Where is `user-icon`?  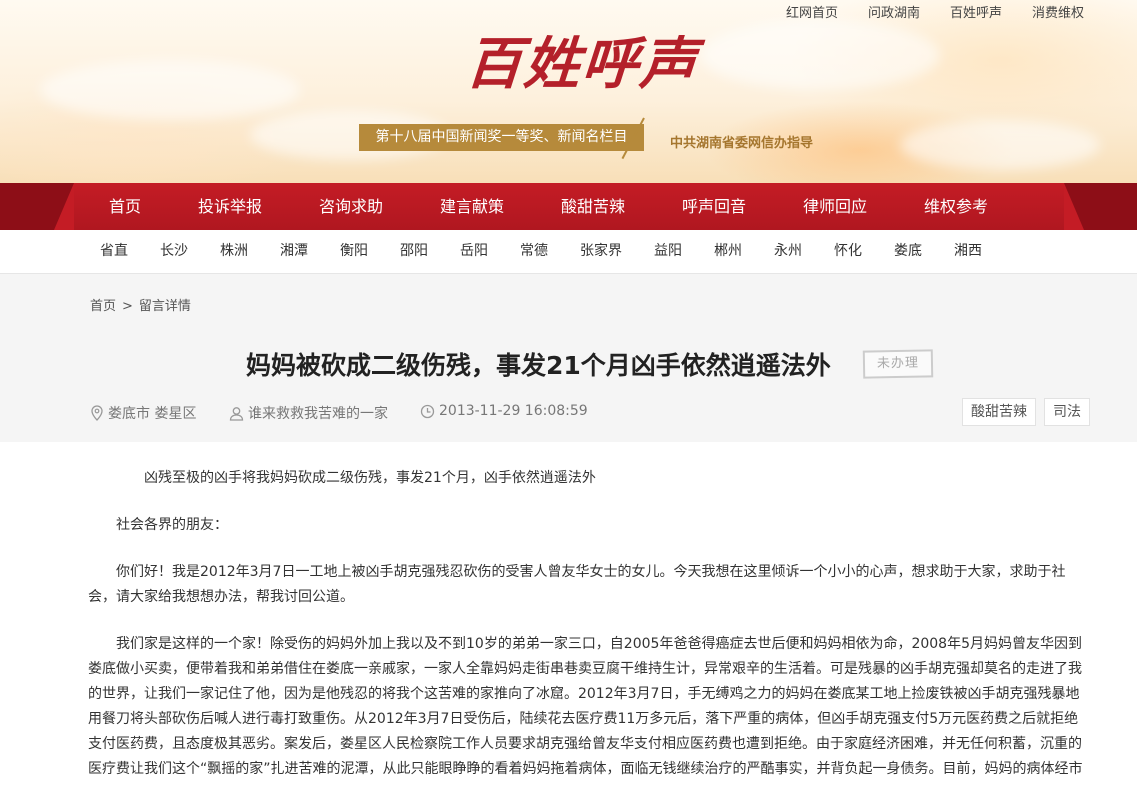 user-icon is located at coordinates (236, 413).